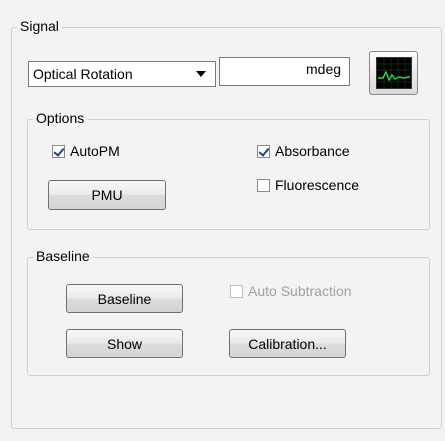 The height and width of the screenshot is (441, 445). Describe the element at coordinates (317, 185) in the screenshot. I see `fluorescence-checkbox-label: Fluorescence` at that location.